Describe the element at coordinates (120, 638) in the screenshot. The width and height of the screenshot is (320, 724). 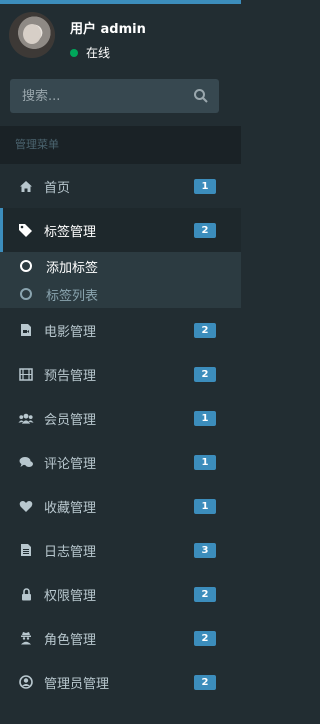
I see `sidebar-item-roles: 角色管理 2` at that location.